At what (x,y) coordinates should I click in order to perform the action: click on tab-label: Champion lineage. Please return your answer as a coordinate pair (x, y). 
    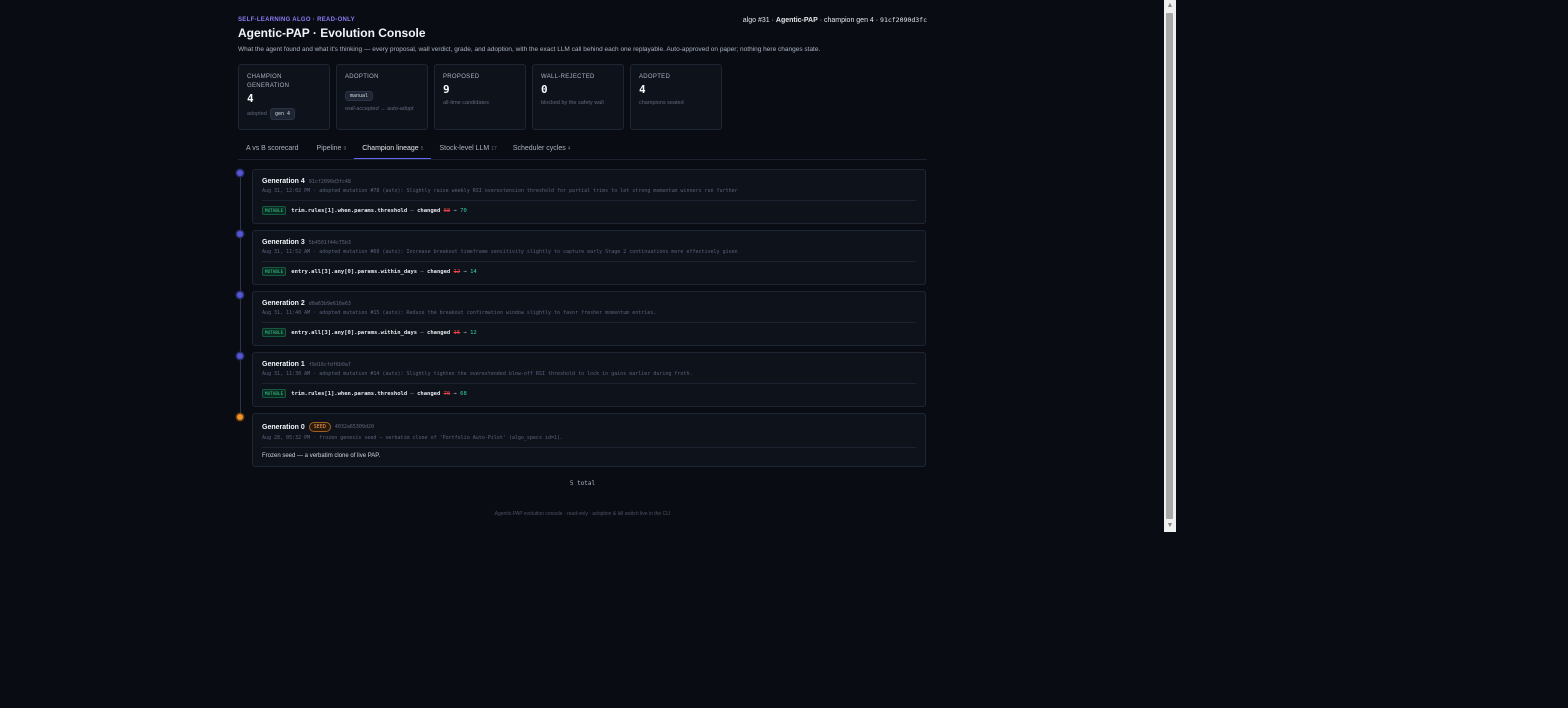
    Looking at the image, I should click on (390, 148).